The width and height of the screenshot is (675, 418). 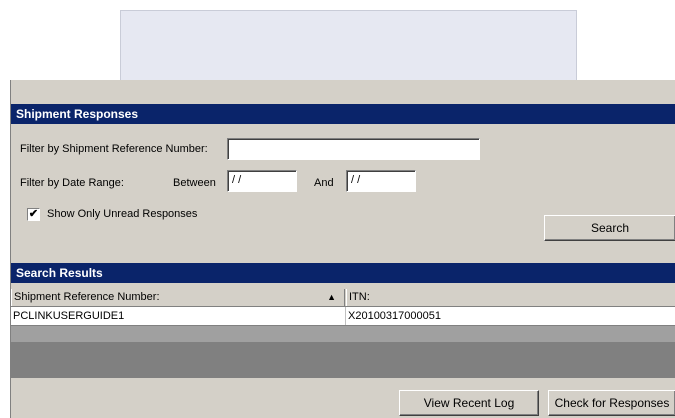 I want to click on filter-ref-label: Filter by Shipment Reference Number:, so click(x=114, y=149).